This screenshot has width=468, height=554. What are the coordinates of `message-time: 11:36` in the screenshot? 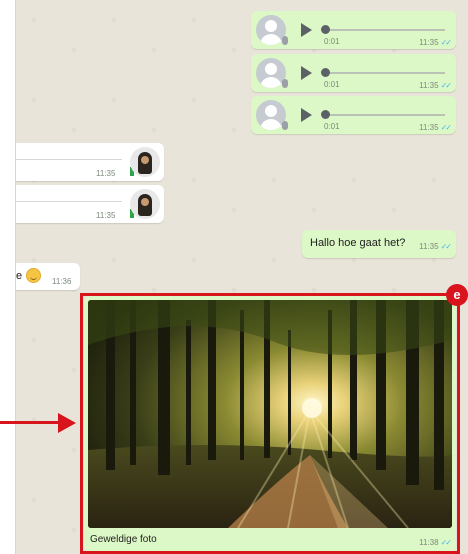 It's located at (62, 281).